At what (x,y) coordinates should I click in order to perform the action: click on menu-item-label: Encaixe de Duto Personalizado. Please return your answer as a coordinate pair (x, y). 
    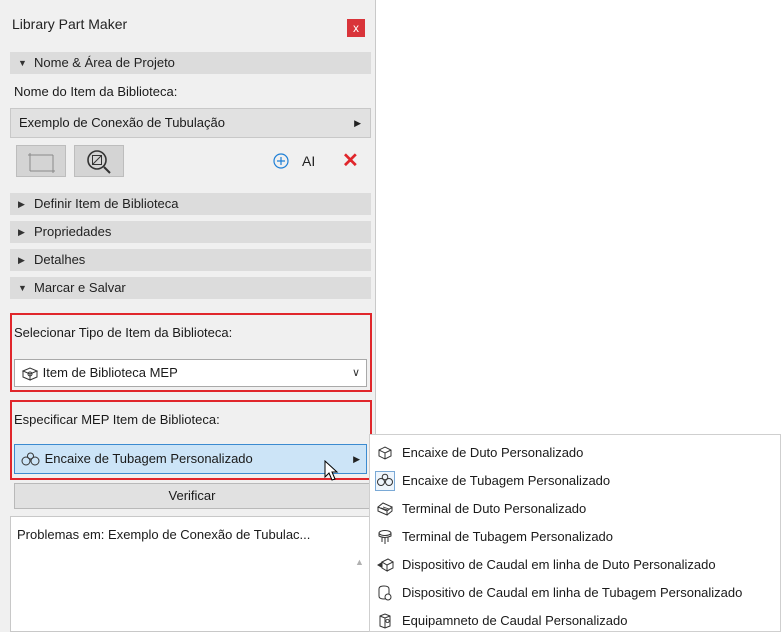
    Looking at the image, I should click on (493, 452).